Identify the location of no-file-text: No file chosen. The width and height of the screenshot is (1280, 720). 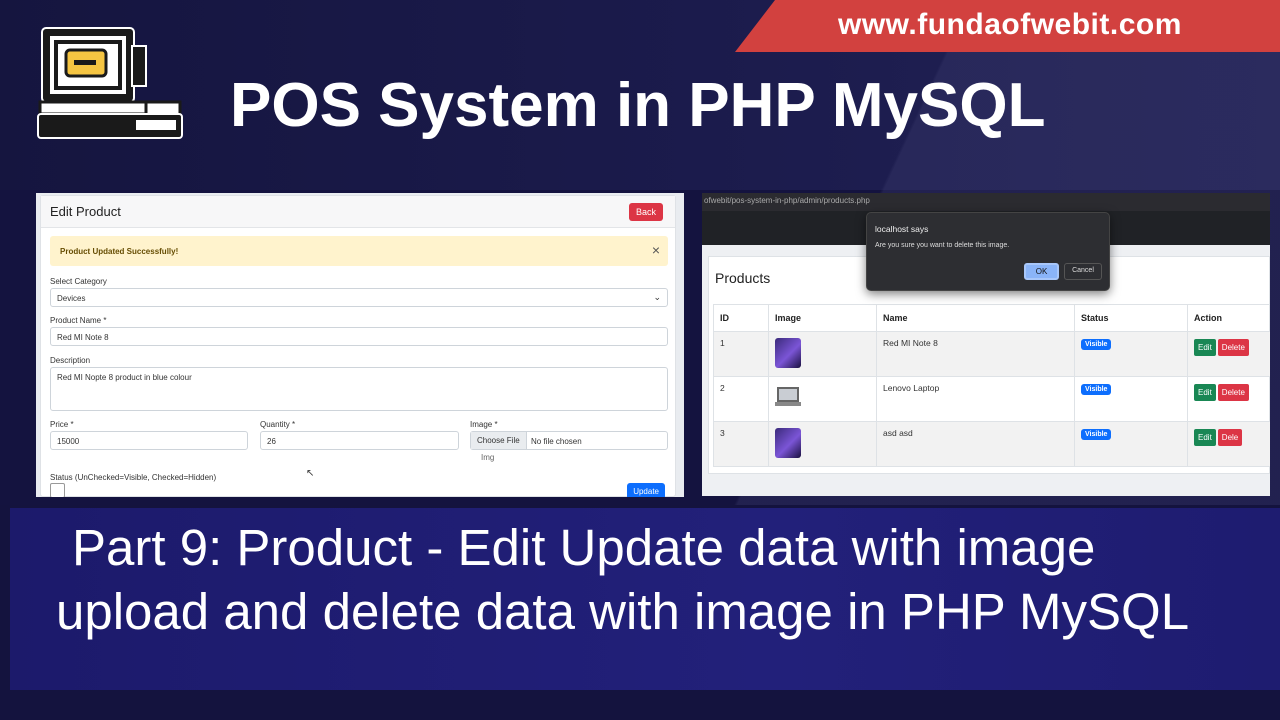
(556, 441).